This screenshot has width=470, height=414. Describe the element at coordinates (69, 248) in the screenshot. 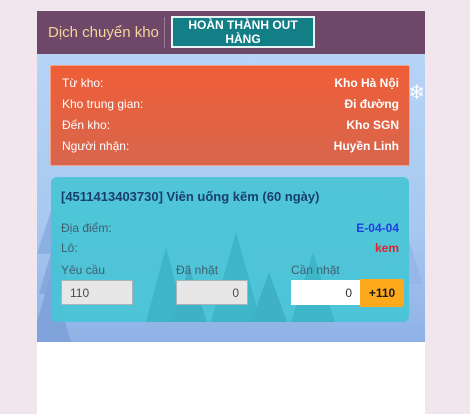

I see `lot-label: Lô:` at that location.